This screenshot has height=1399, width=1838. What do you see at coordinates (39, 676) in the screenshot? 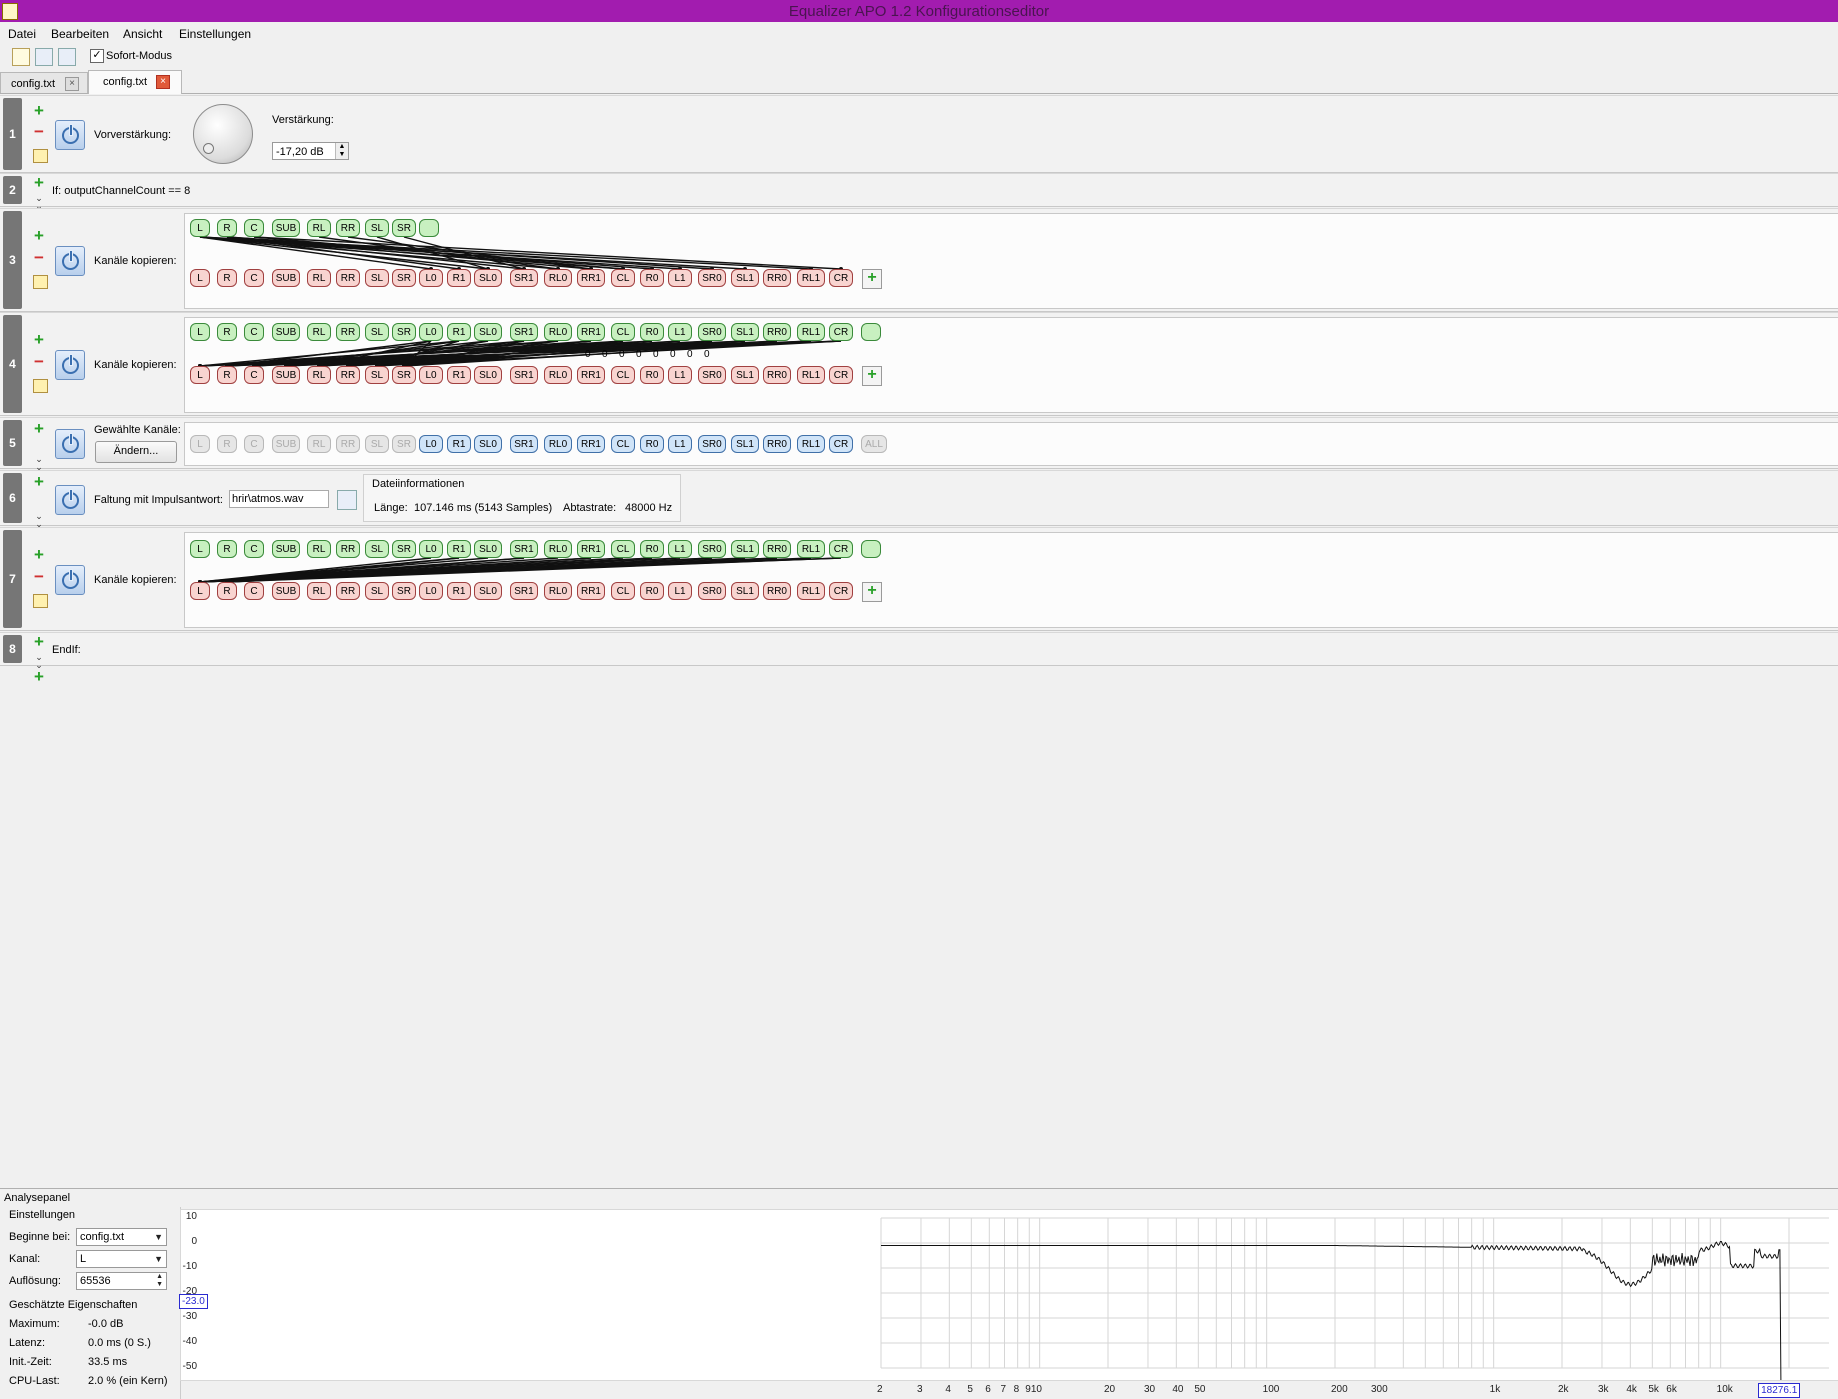
I see `add-filter-icon: +` at bounding box center [39, 676].